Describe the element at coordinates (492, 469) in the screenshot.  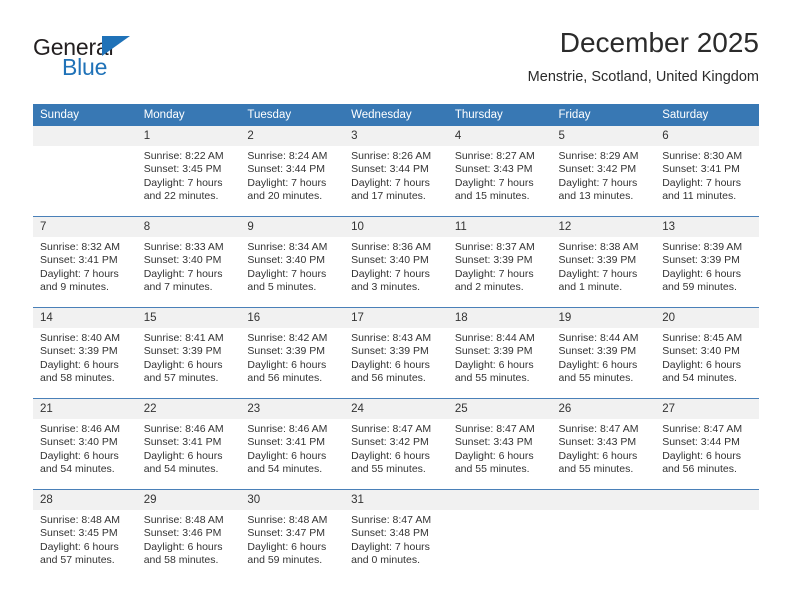
I see `day-detail-line: and 55 minutes.` at that location.